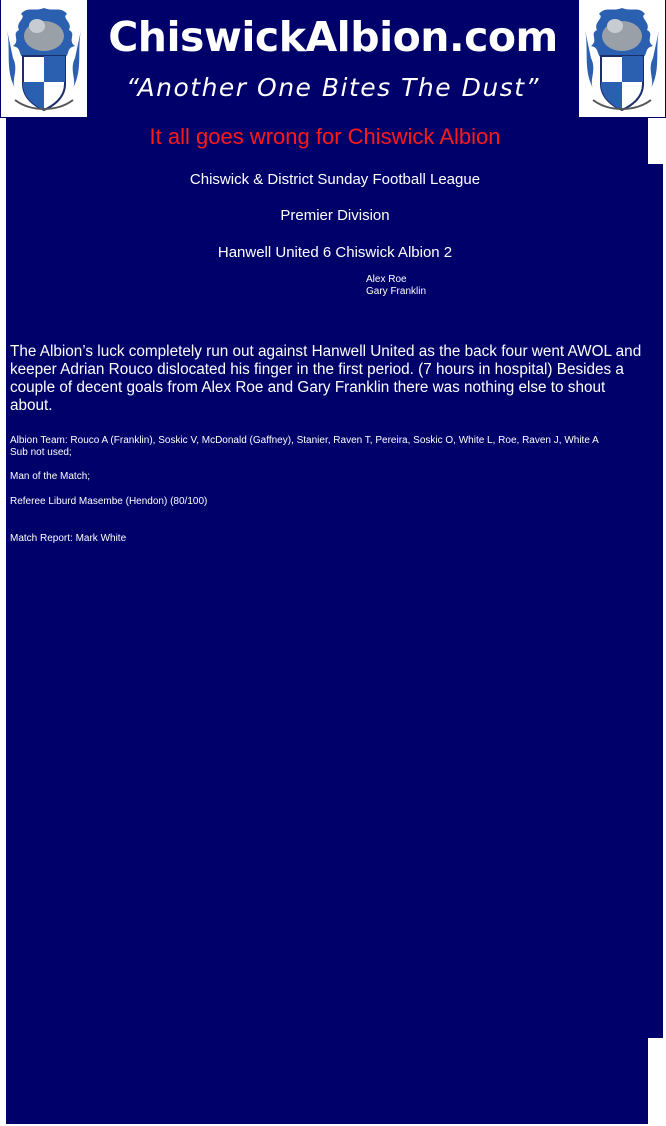  What do you see at coordinates (335, 252) in the screenshot?
I see `match-result: Hanwell United 6 Chiswick Albion 2` at bounding box center [335, 252].